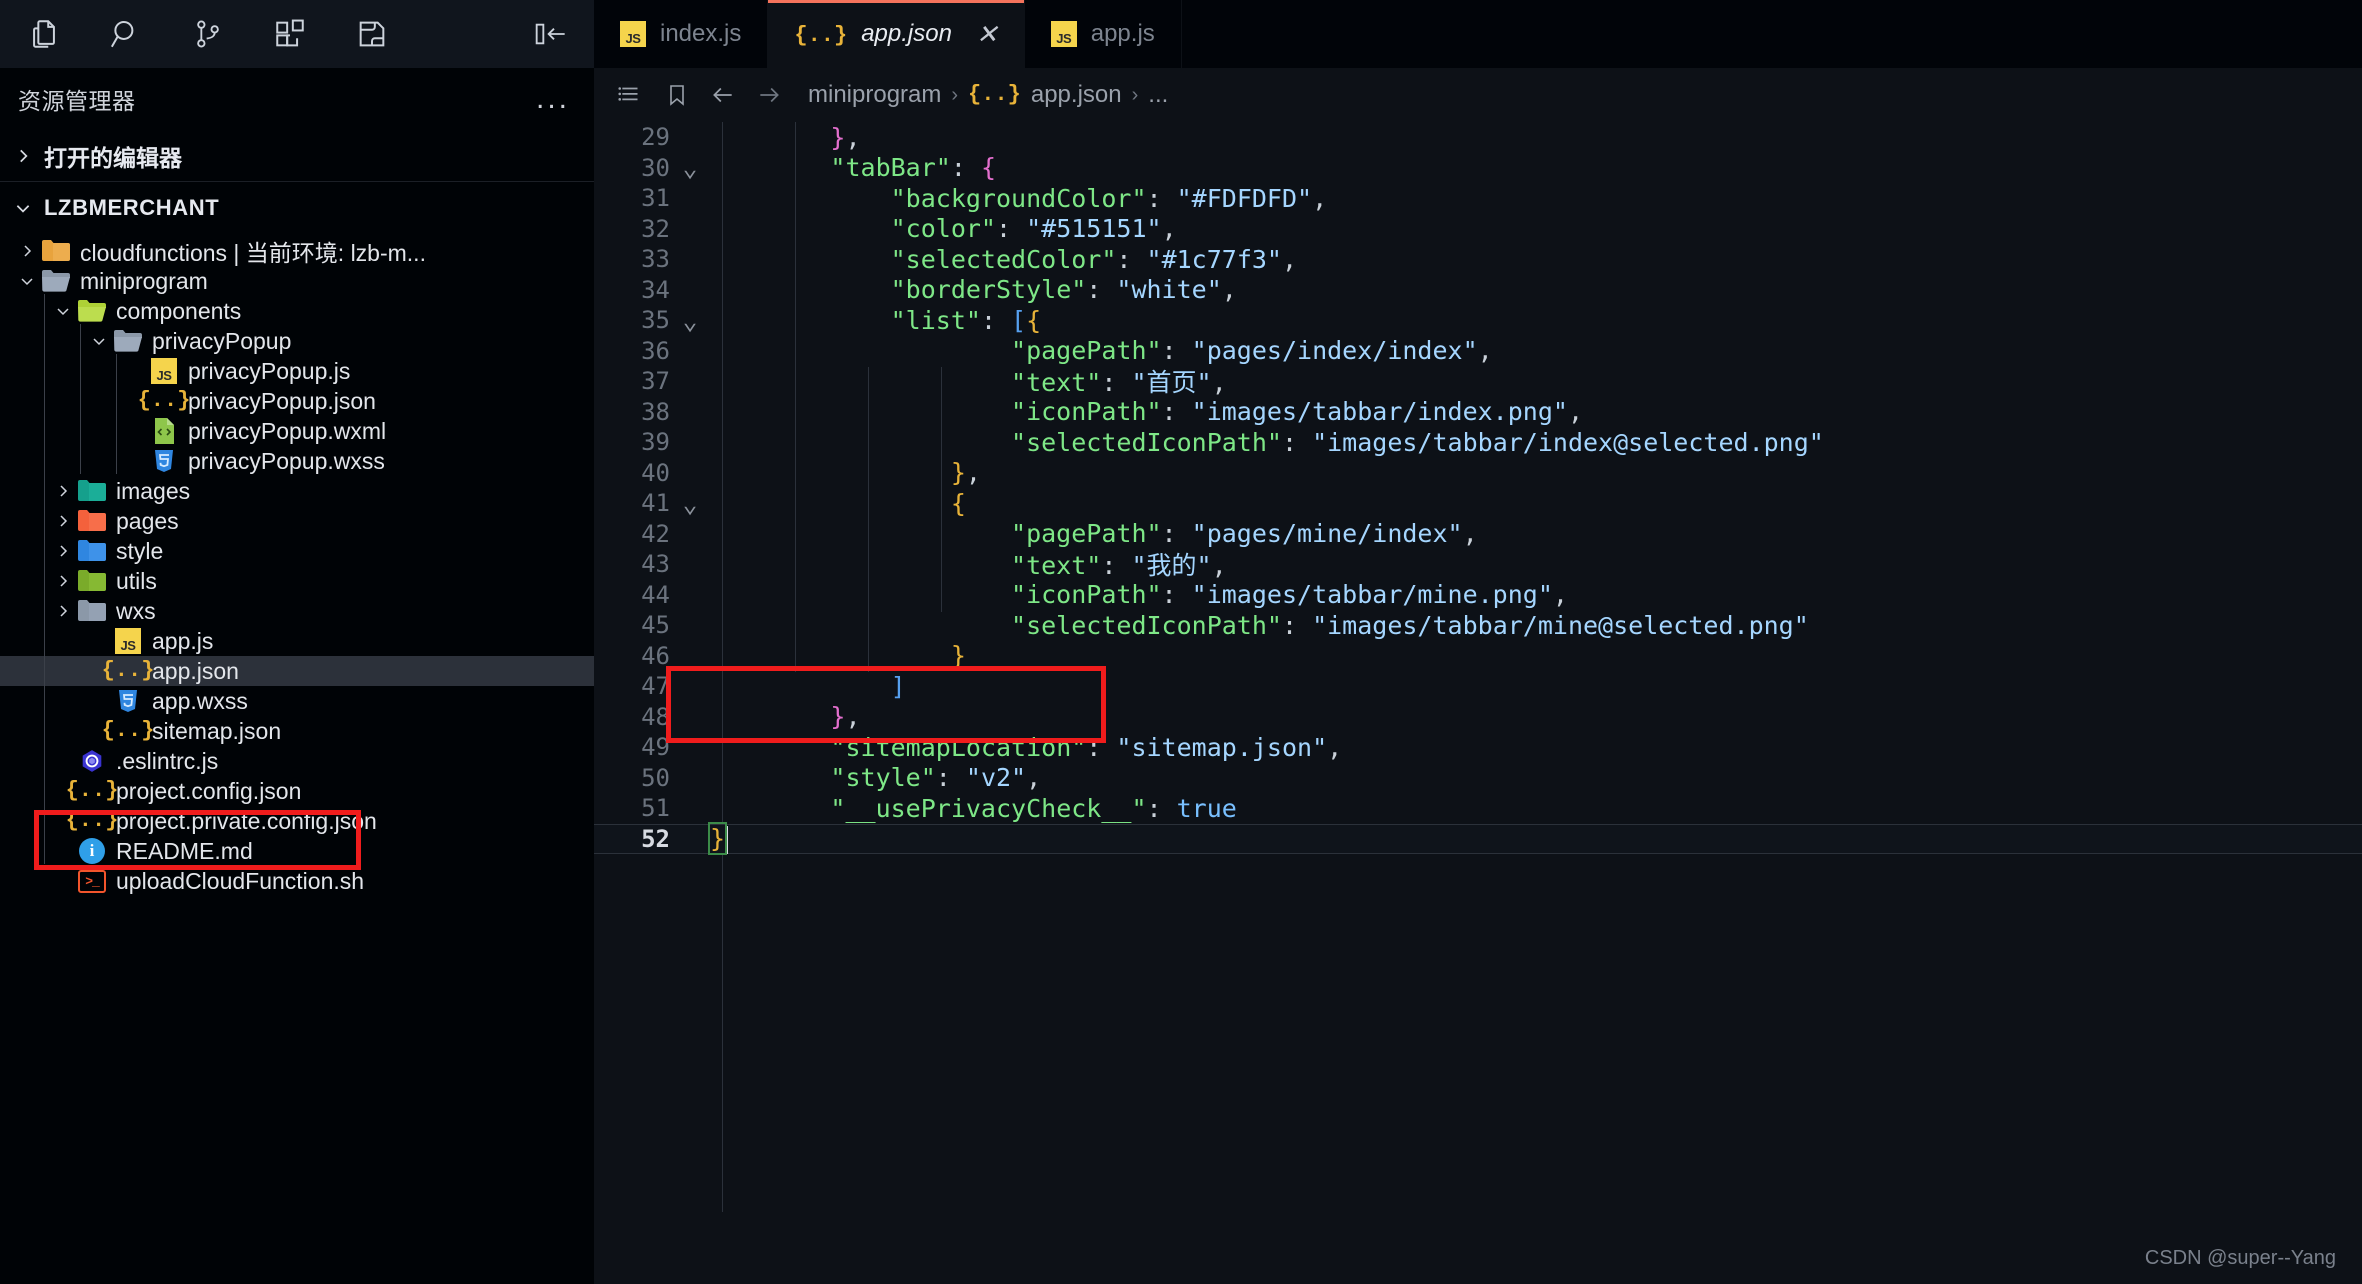 The image size is (2362, 1284). I want to click on arrow-left-icon, so click(723, 95).